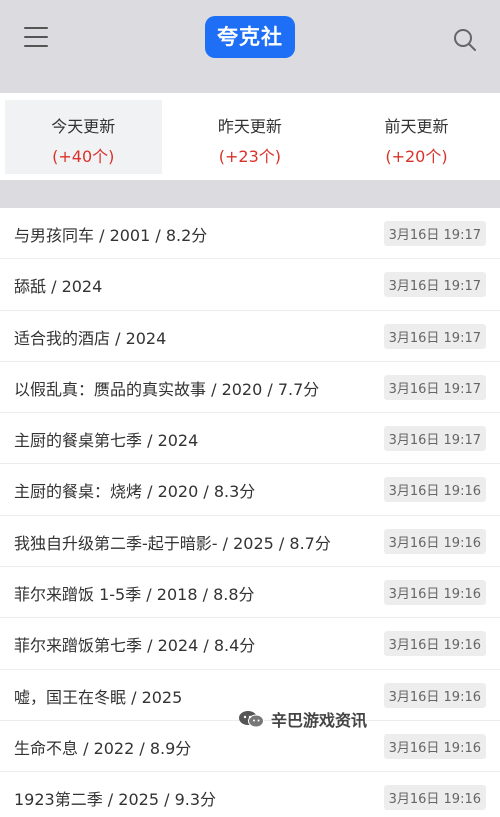 The width and height of the screenshot is (500, 817). Describe the element at coordinates (250, 156) in the screenshot. I see `tab-yesterday-count: (+23个)` at that location.